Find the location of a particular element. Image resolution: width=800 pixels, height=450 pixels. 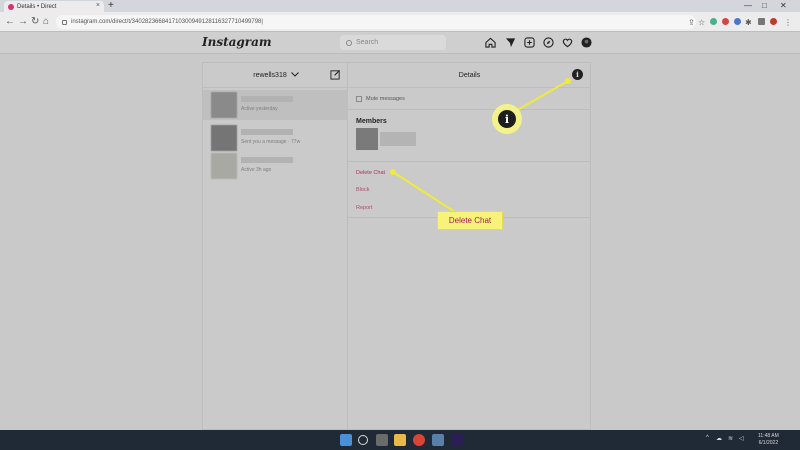

search-taskbar-icon is located at coordinates (363, 440).